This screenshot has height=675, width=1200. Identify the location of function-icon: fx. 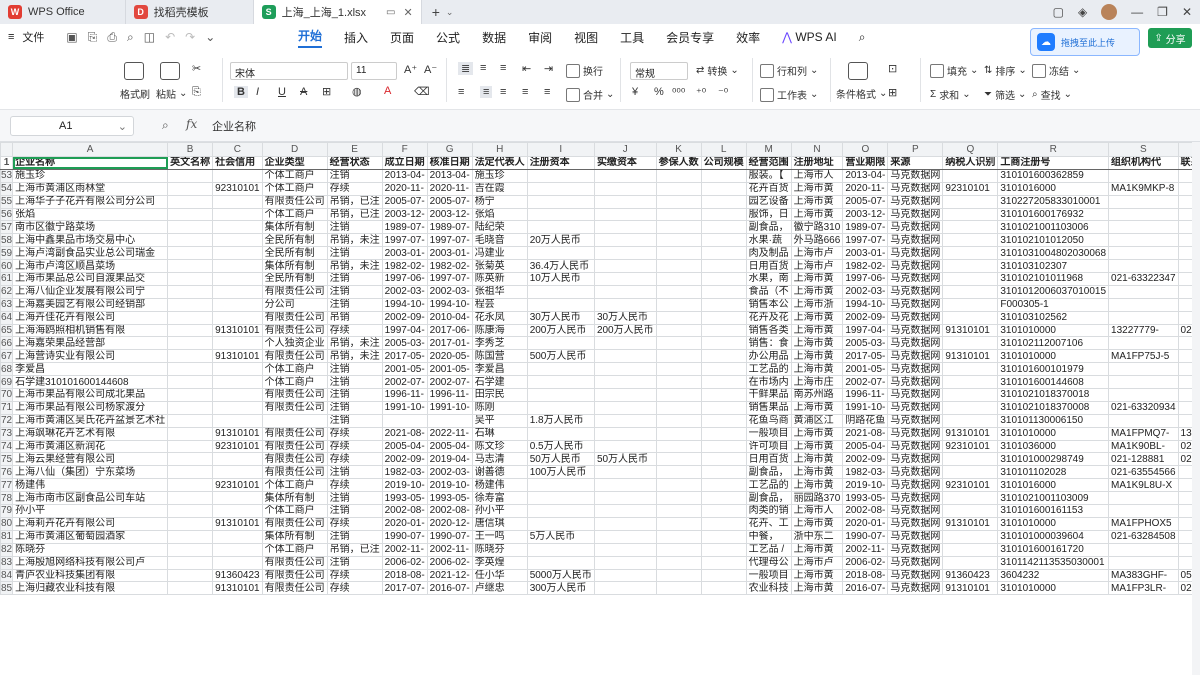
(191, 124).